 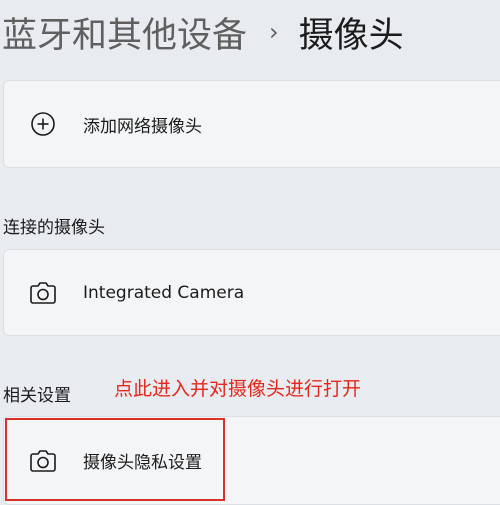 What do you see at coordinates (238, 389) in the screenshot?
I see `annotation-text: 点此进入并对摄像头进行打开` at bounding box center [238, 389].